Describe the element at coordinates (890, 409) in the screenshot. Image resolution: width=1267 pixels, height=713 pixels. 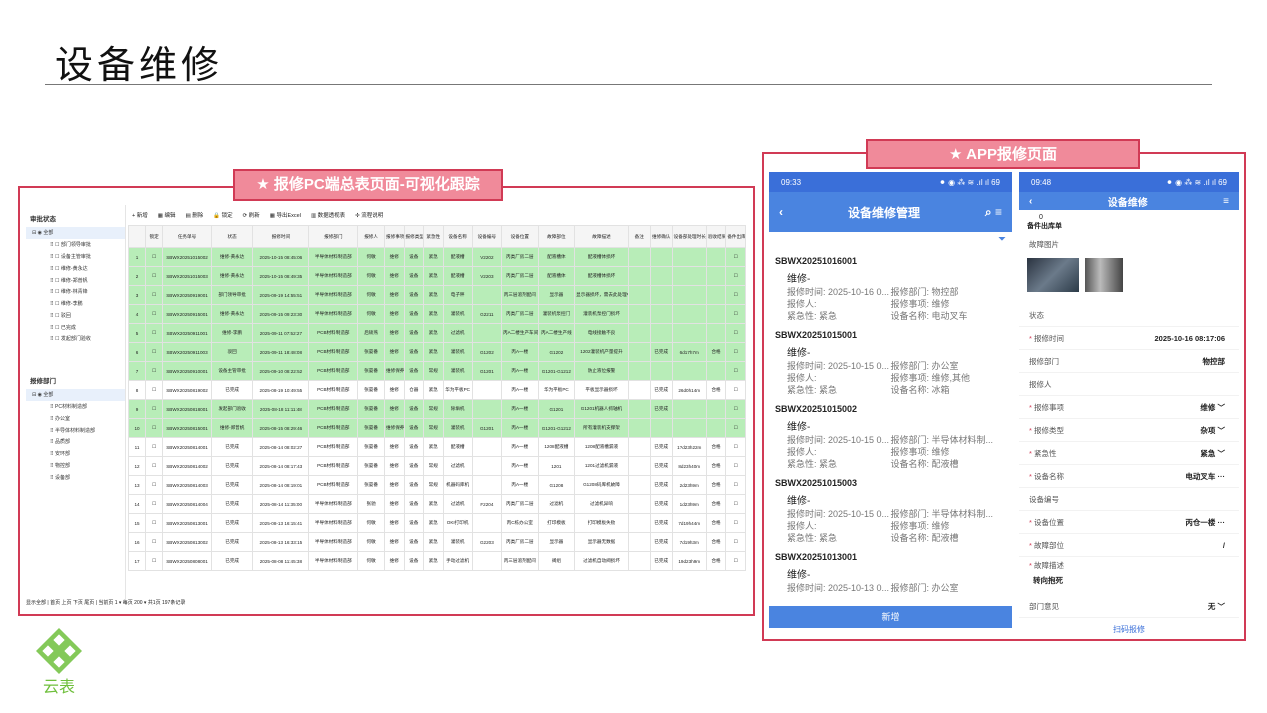
I see `record-code: SBWX20251015002` at that location.